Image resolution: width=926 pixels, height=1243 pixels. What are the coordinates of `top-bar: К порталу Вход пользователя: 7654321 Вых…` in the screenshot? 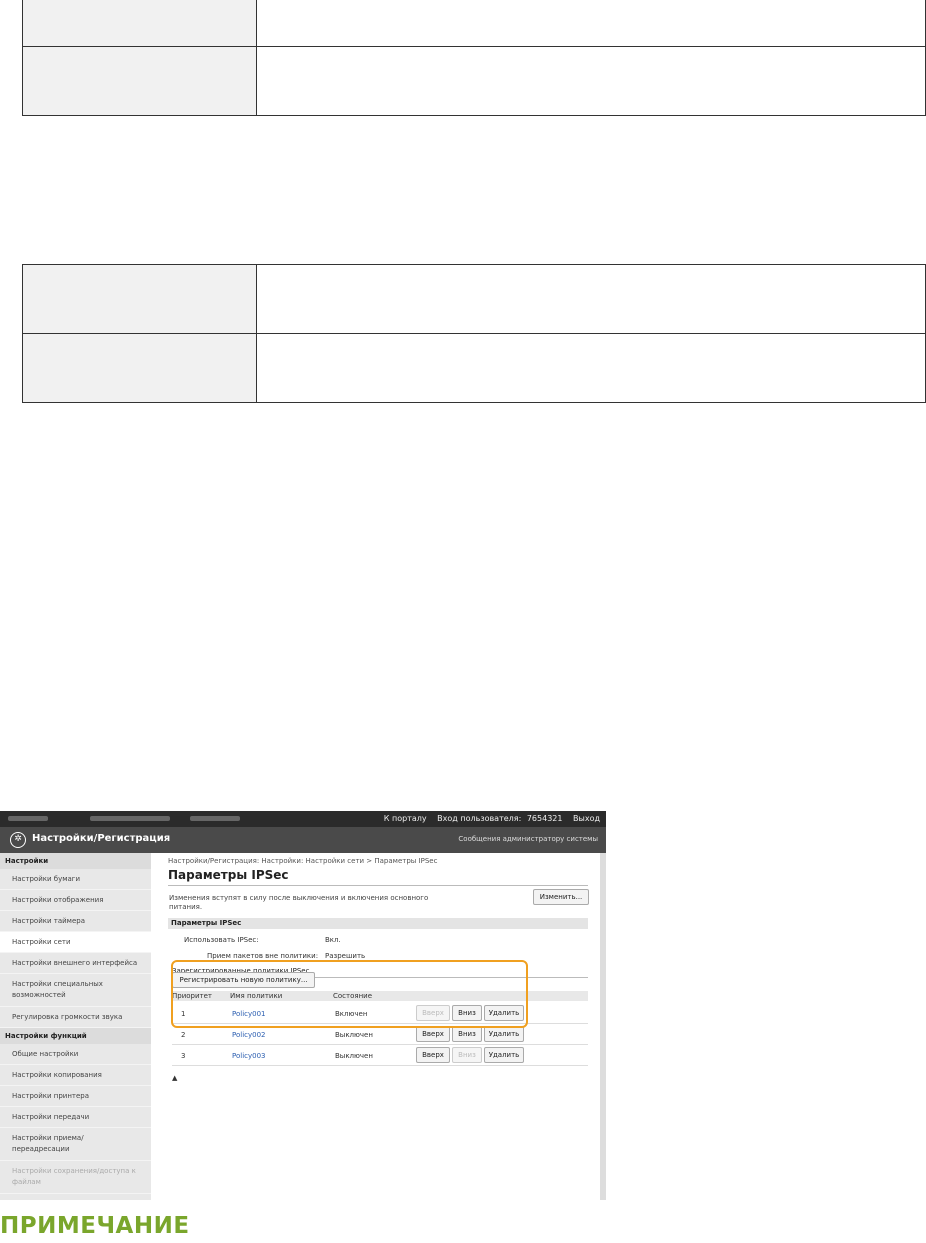 It's located at (303, 819).